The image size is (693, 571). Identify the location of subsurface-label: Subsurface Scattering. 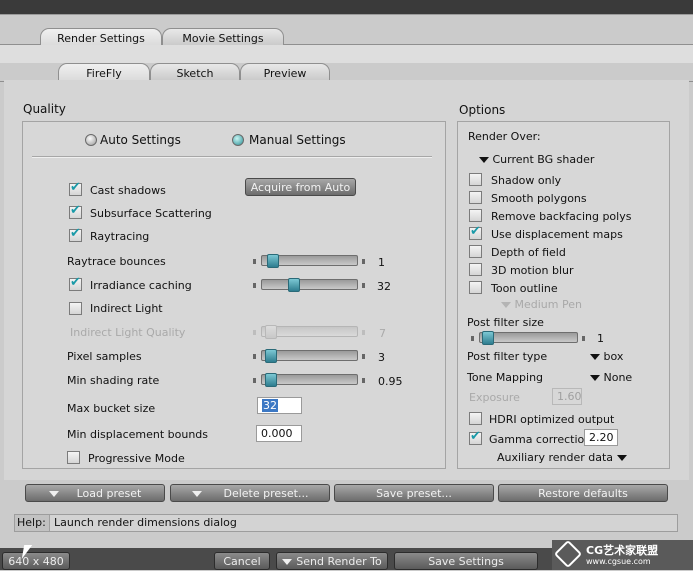
(151, 213).